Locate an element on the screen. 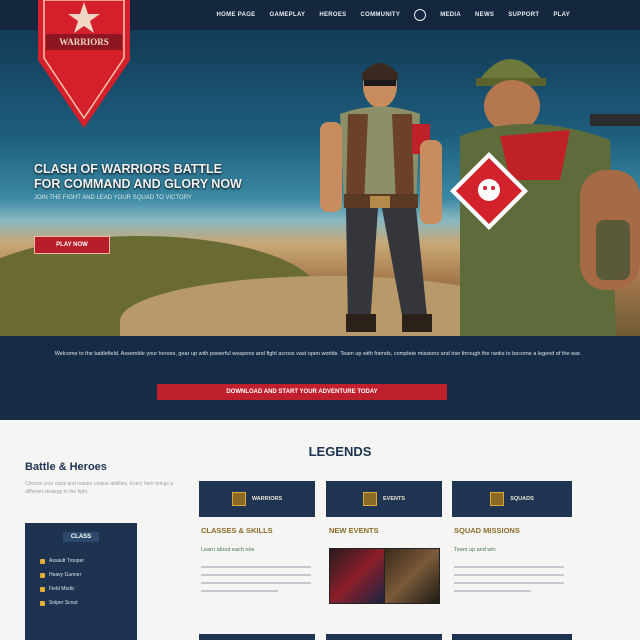 The width and height of the screenshot is (640, 640). card-subtitle: Team up and win is located at coordinates (475, 550).